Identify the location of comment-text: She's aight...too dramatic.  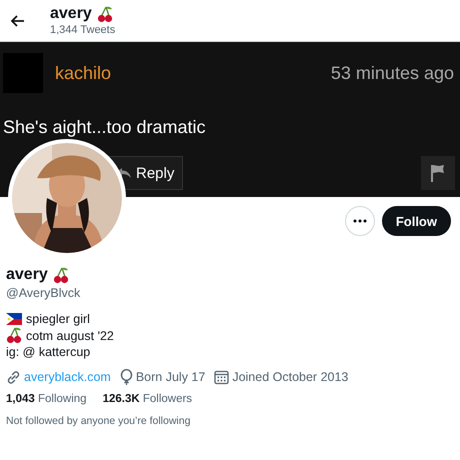
(105, 127).